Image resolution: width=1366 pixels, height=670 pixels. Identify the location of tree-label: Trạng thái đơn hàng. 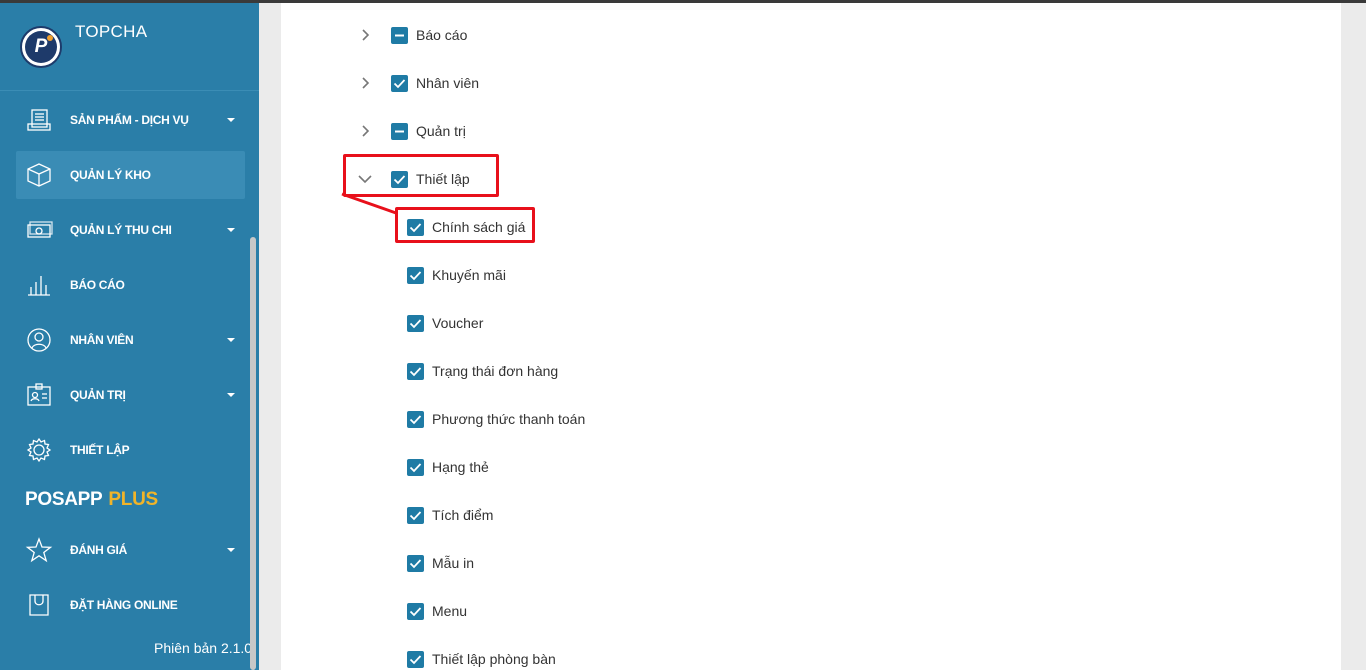
(495, 371).